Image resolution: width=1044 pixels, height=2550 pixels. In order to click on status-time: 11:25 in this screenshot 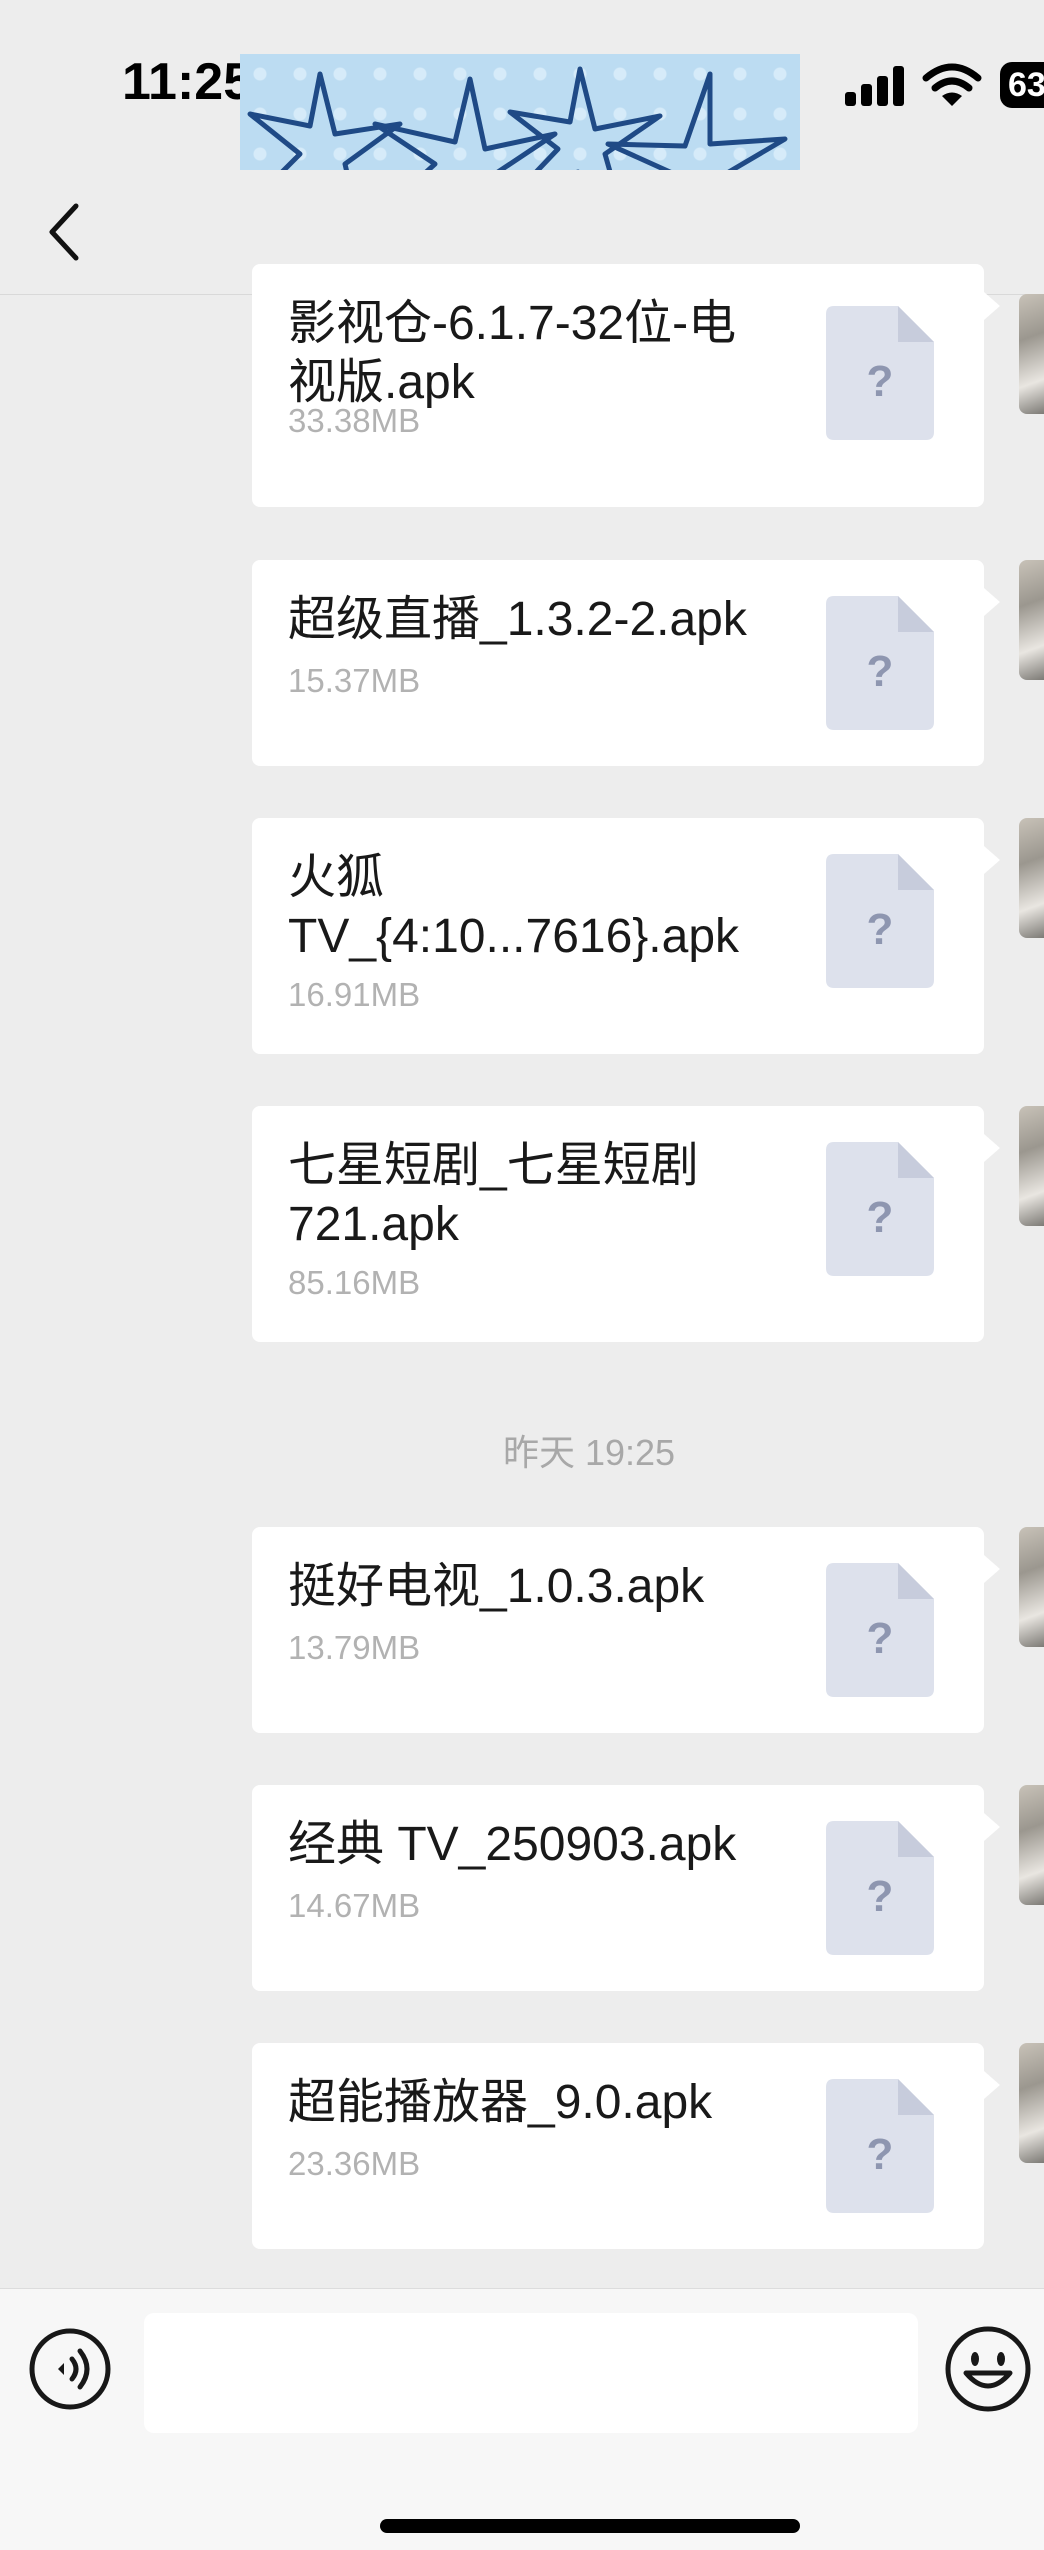, I will do `click(187, 82)`.